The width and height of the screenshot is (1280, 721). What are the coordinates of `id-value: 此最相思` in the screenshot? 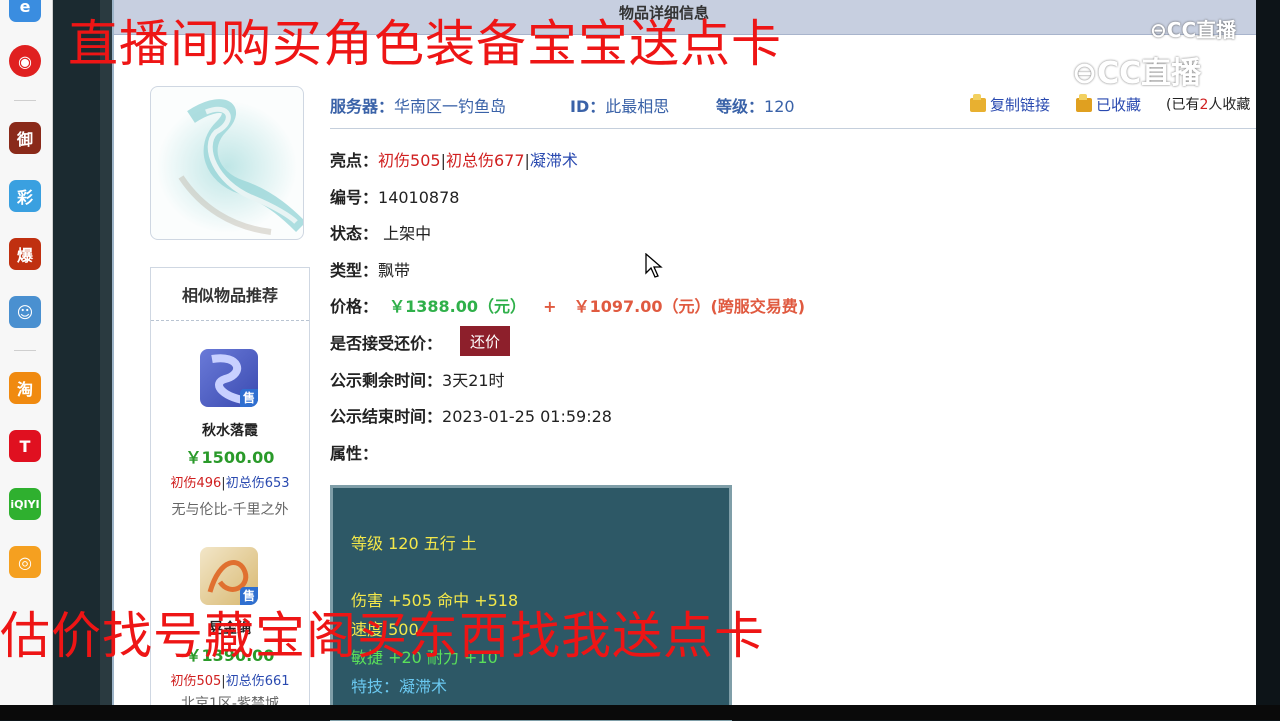 It's located at (637, 106).